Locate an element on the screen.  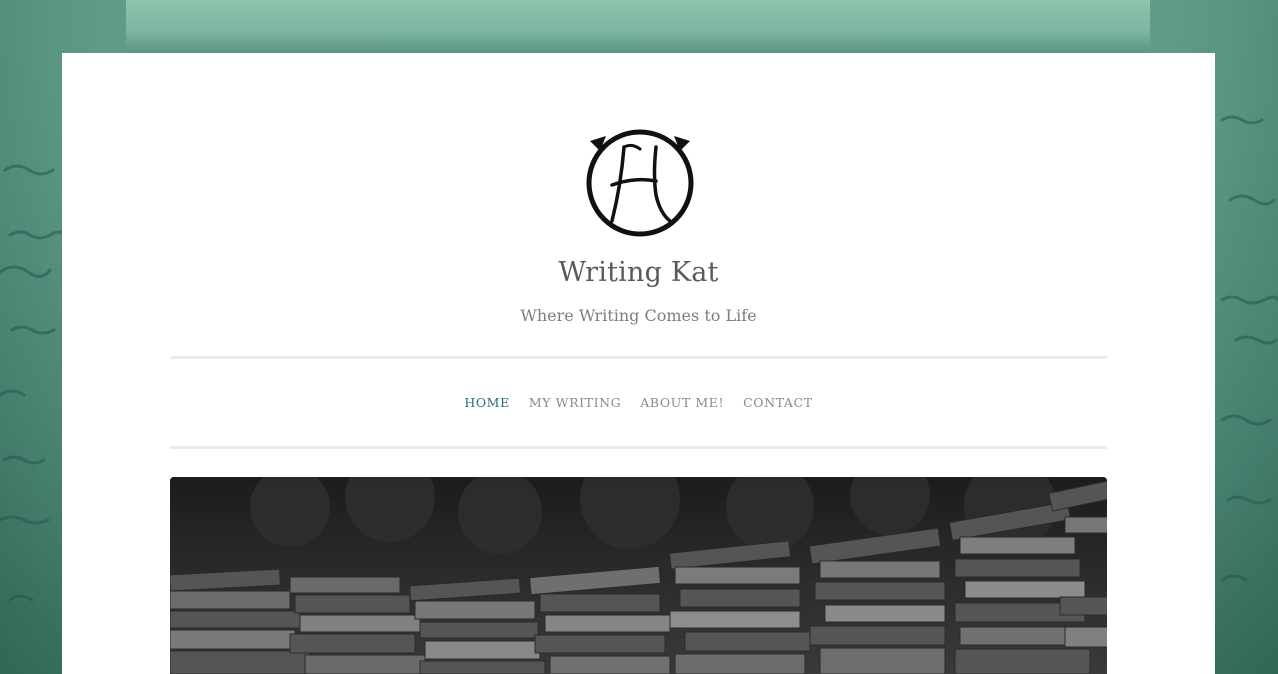
cat-k-logo-icon is located at coordinates (640, 182).